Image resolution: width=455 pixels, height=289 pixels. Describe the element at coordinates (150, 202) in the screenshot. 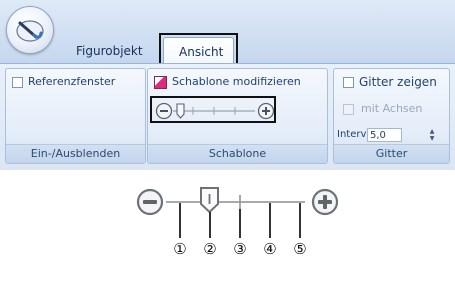

I see `zoom-out-minus-icon` at that location.